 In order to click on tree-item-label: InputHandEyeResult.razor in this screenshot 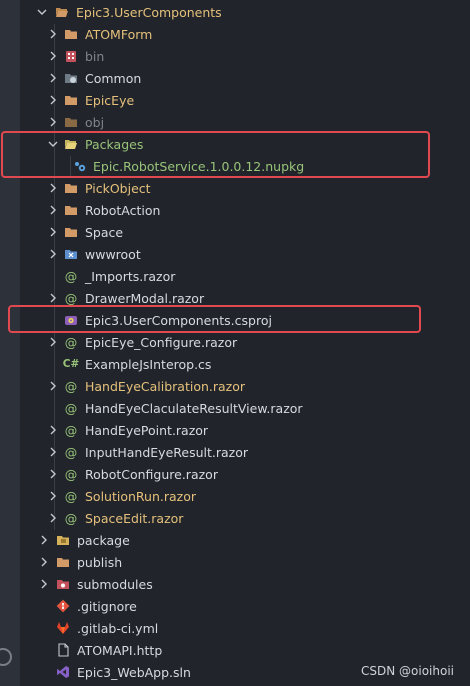, I will do `click(167, 452)`.